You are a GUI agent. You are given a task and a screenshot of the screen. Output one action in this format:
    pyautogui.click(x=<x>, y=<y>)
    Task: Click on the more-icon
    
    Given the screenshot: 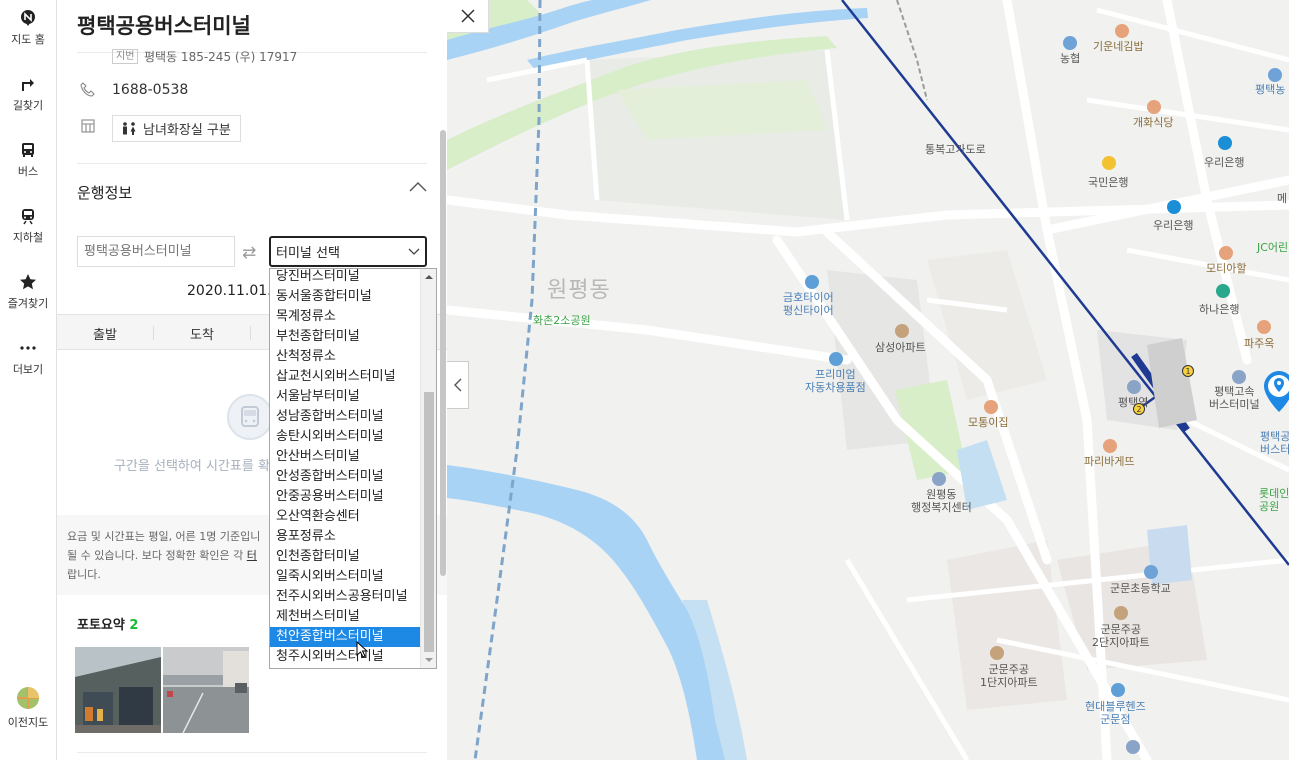 What is the action you would take?
    pyautogui.click(x=28, y=348)
    